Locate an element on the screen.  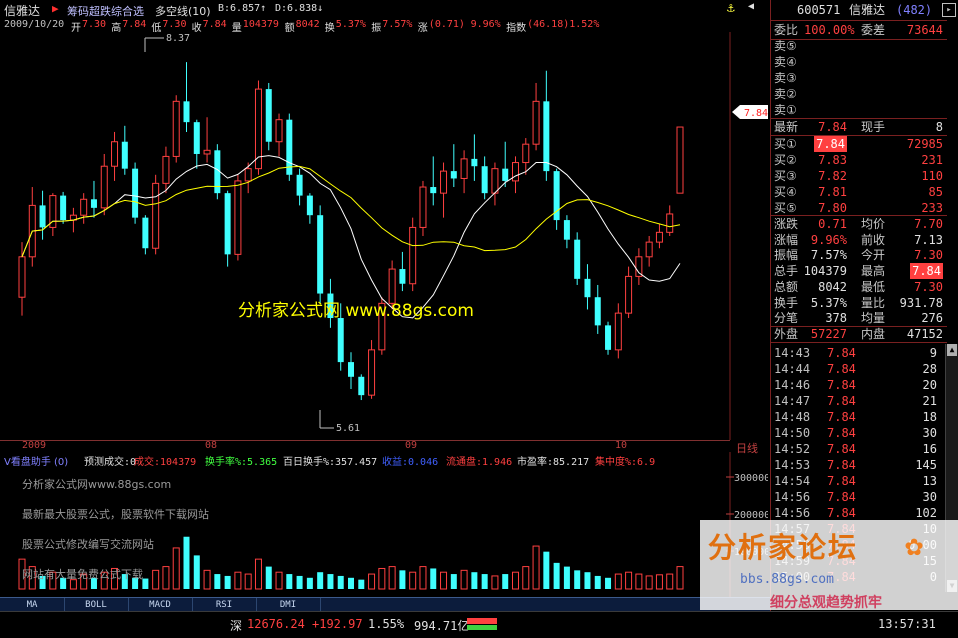
anchor-icon: ⚓ is located at coordinates (731, 8).